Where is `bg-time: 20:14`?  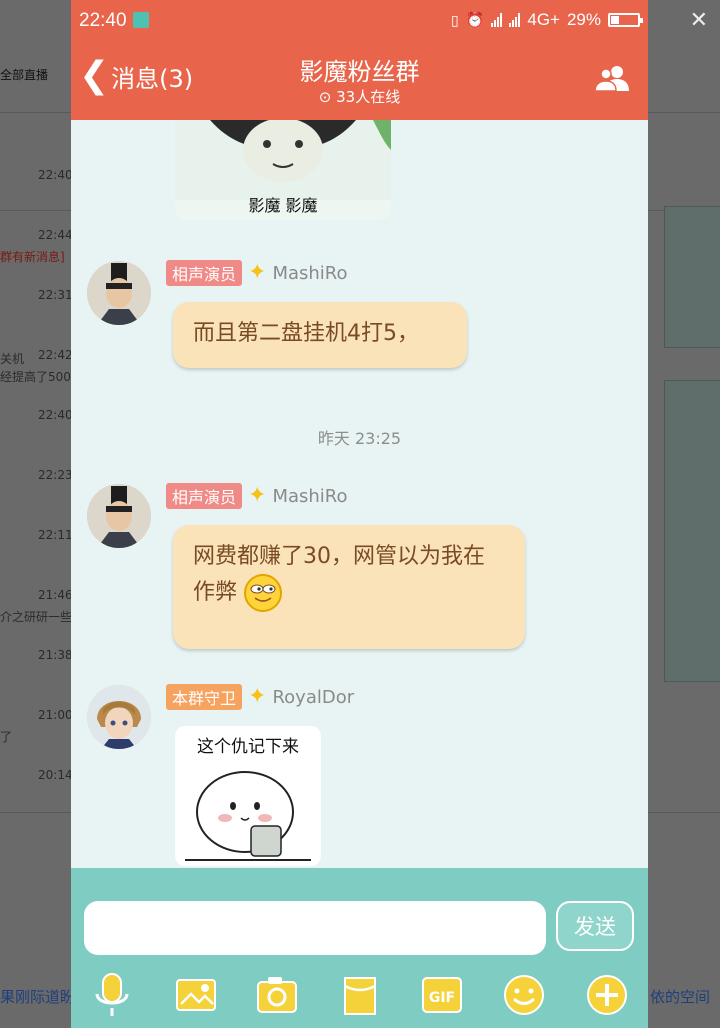 bg-time: 20:14 is located at coordinates (55, 775).